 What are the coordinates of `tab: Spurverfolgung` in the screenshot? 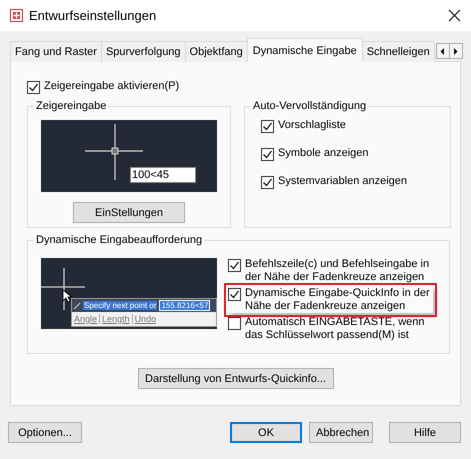 It's located at (143, 51).